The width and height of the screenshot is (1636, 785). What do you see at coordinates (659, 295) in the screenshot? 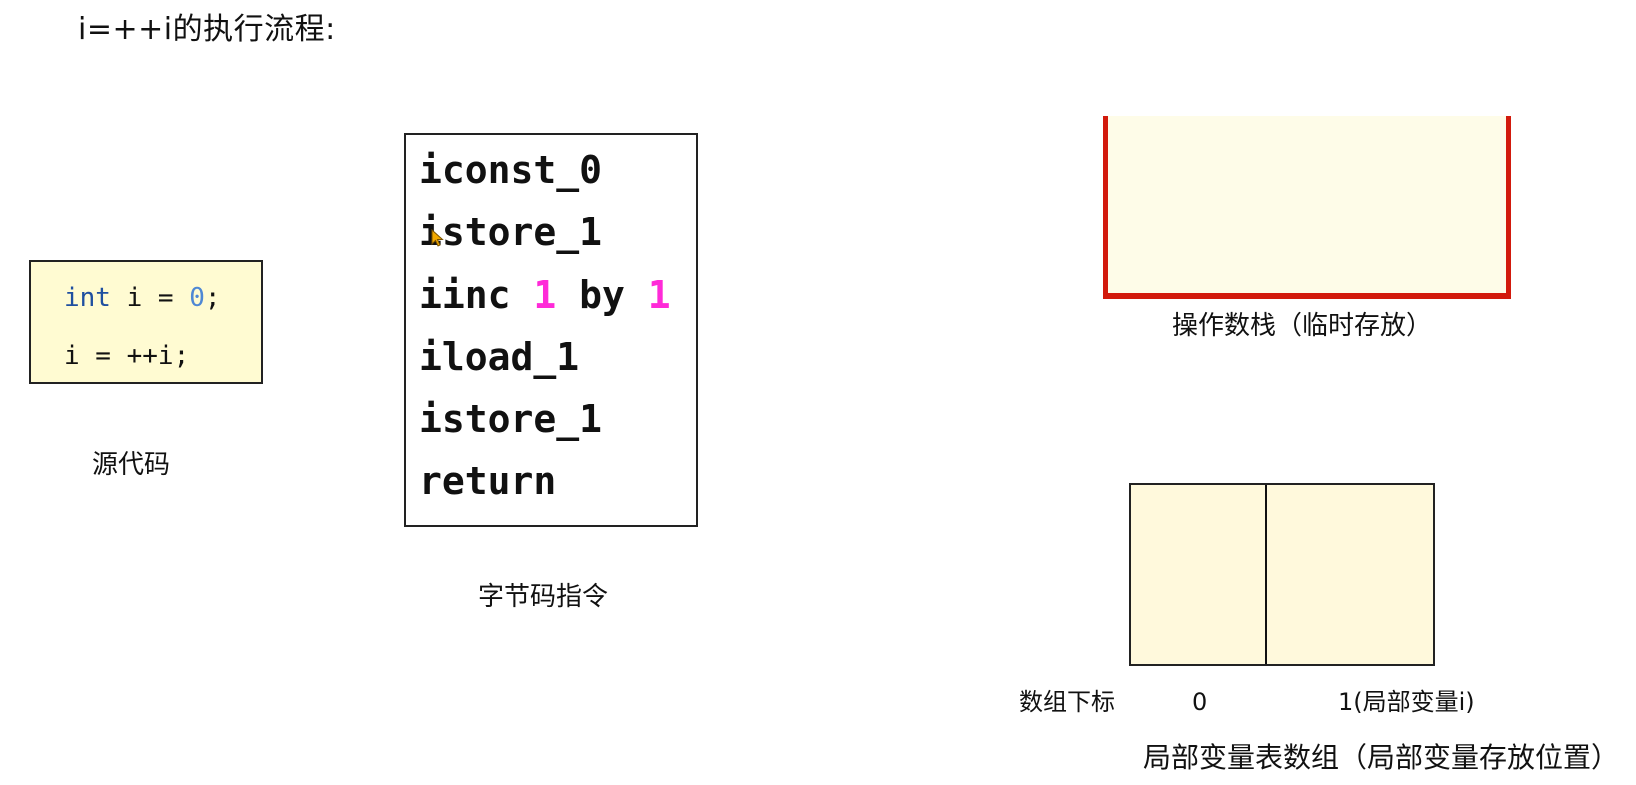
I see `bytecode-arg-const: 1` at bounding box center [659, 295].